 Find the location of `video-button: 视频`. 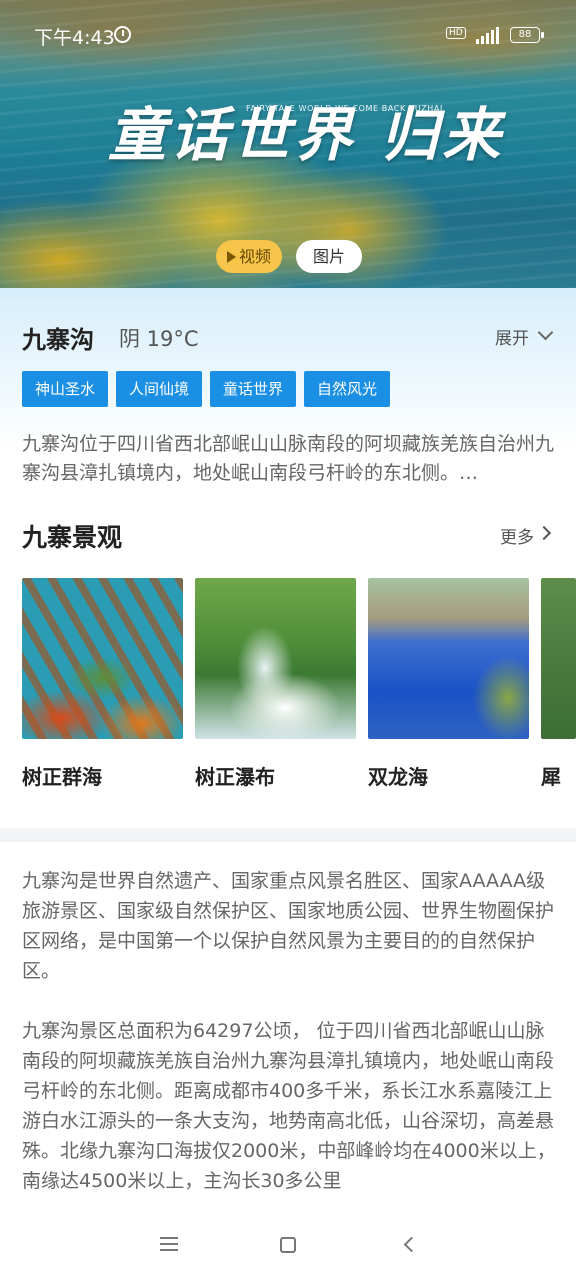

video-button: 视频 is located at coordinates (249, 256).